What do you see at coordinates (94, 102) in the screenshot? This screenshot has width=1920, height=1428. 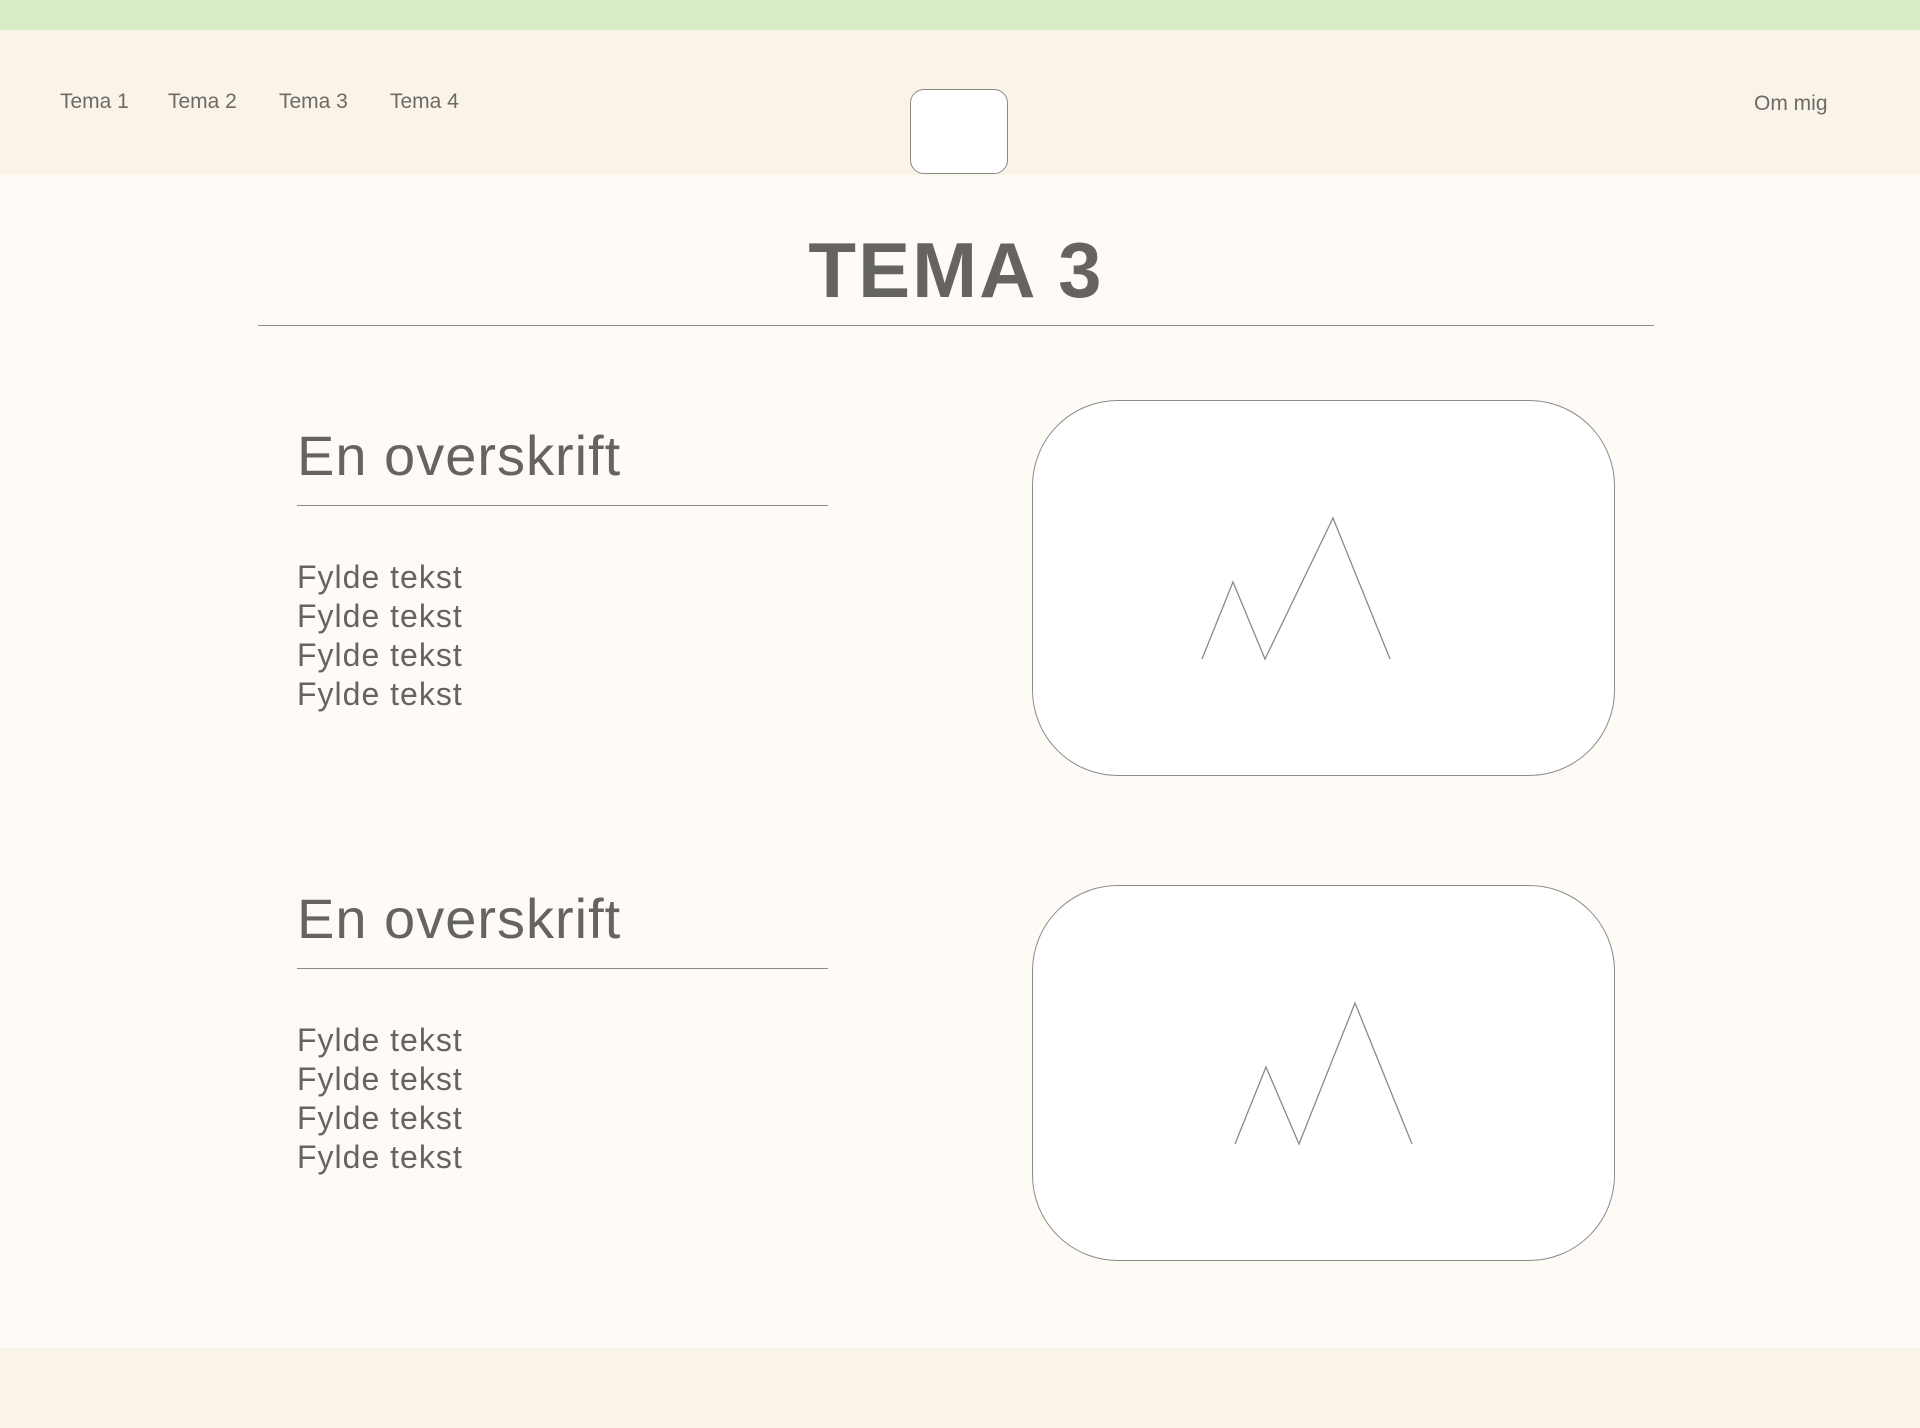 I see `nav-link-tema-1: Tema 1` at bounding box center [94, 102].